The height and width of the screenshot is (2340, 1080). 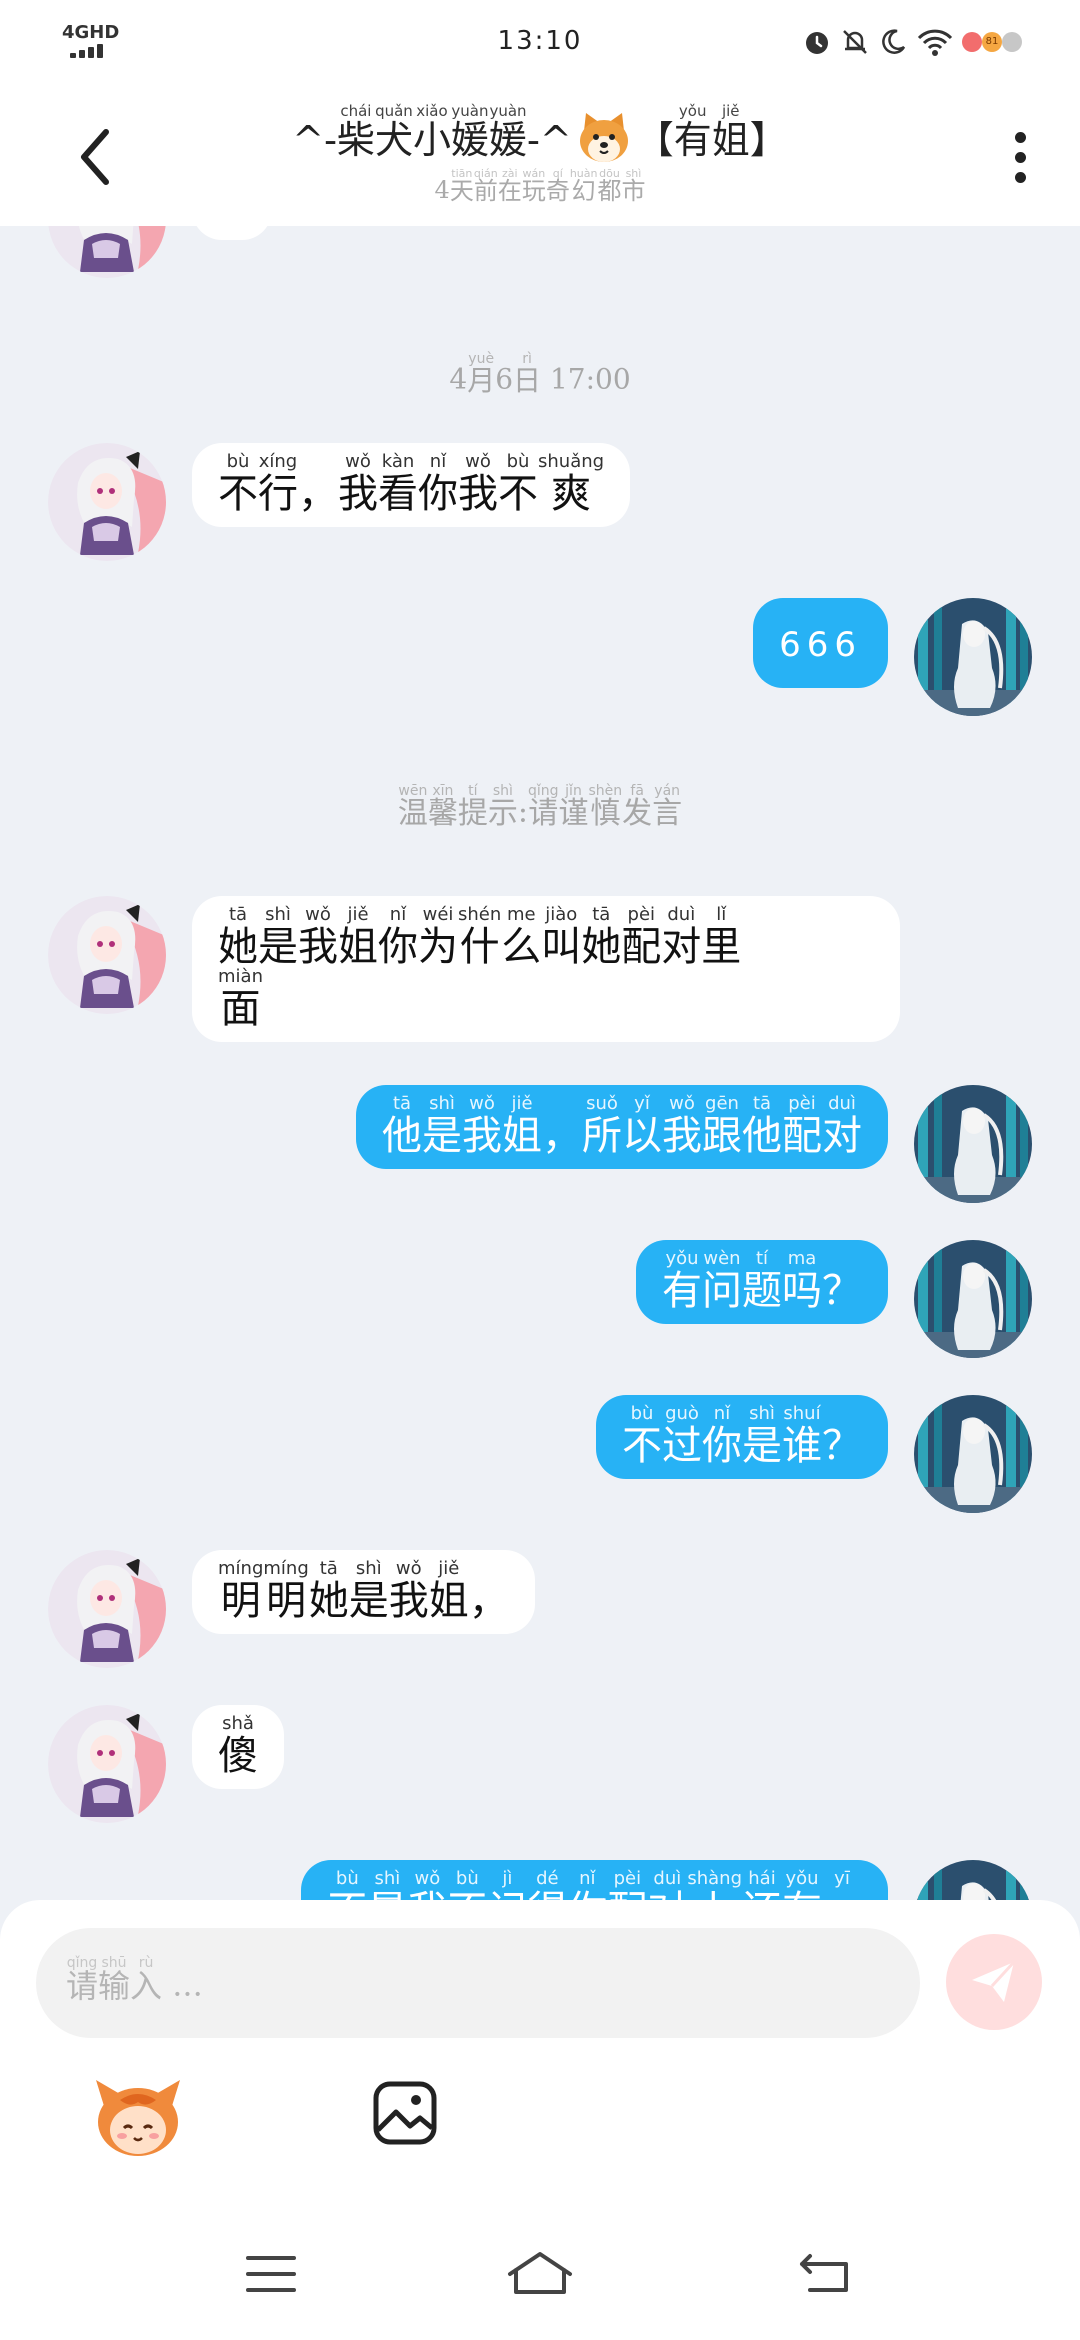 What do you see at coordinates (722, 1103) in the screenshot?
I see `pinyin: gēn` at bounding box center [722, 1103].